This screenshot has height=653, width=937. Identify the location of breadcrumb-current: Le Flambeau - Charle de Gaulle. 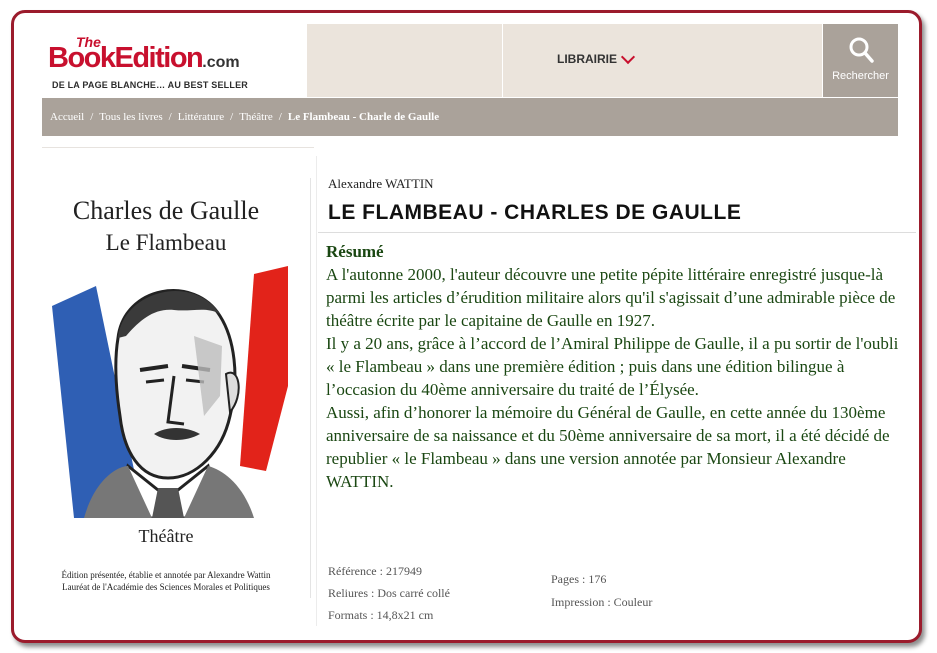
(363, 117).